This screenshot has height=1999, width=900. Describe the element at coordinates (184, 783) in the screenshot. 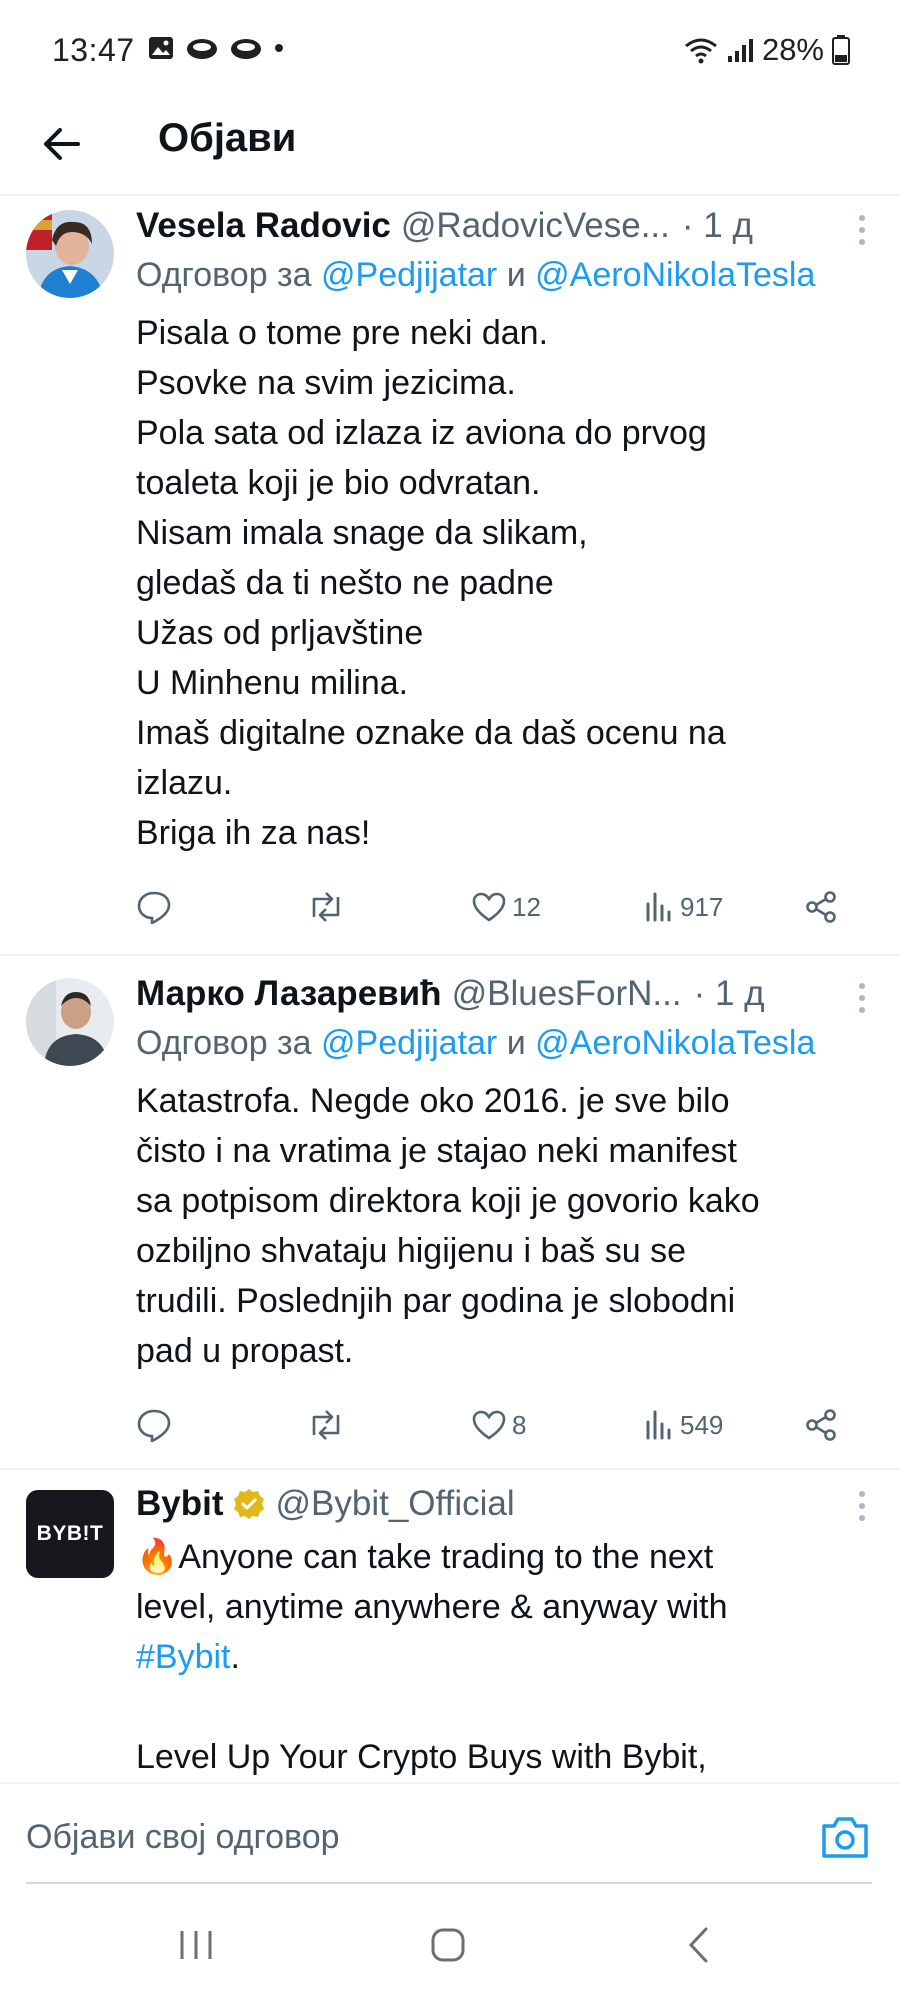

I see `tweet-text-line: izlazu.` at that location.